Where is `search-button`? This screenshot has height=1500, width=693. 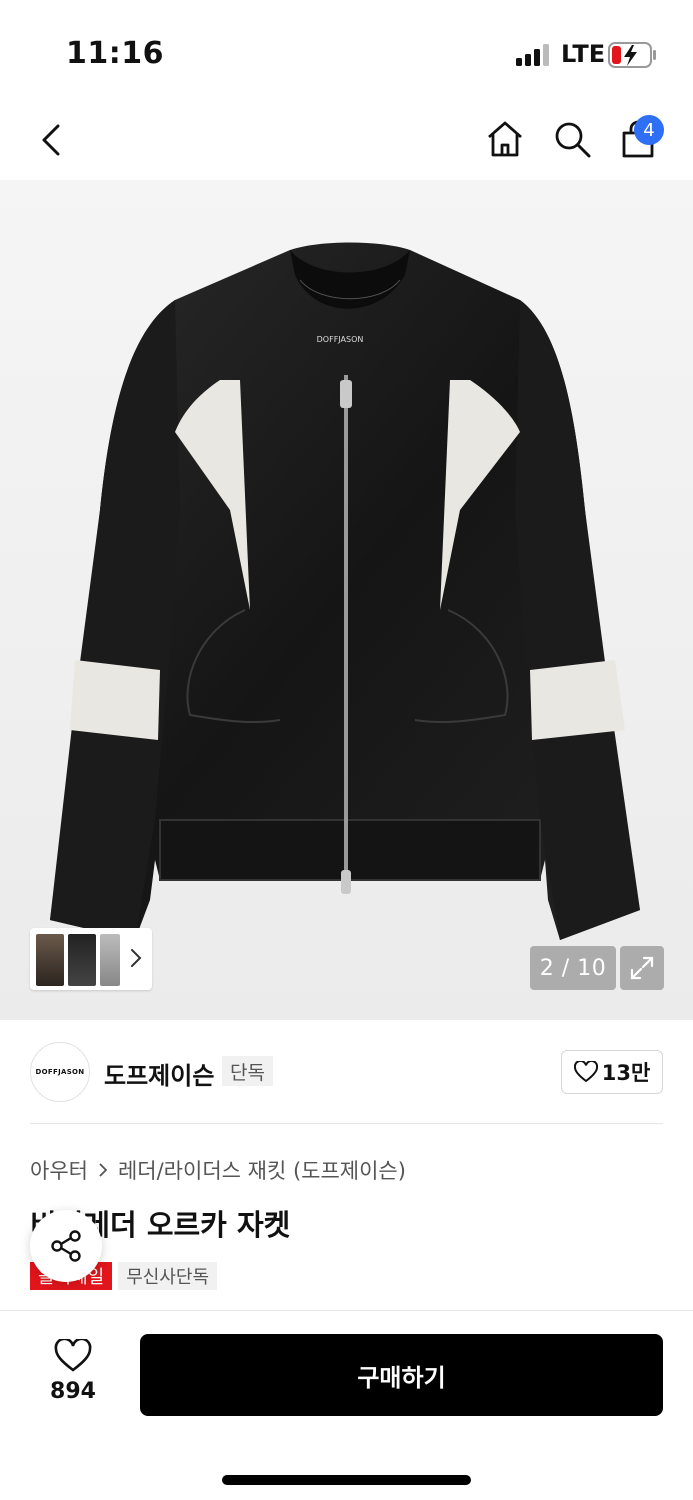 search-button is located at coordinates (572, 139).